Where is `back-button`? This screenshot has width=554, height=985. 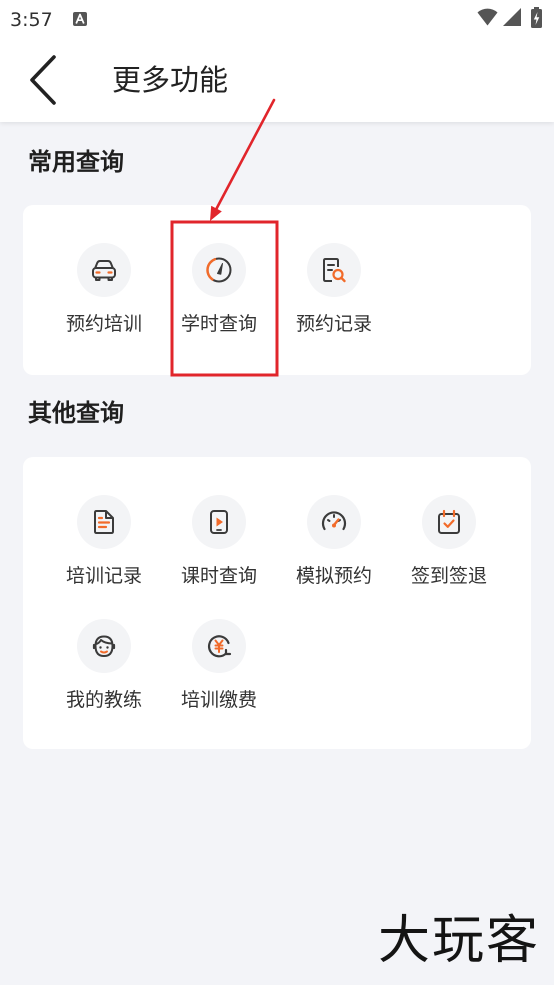 back-button is located at coordinates (44, 80).